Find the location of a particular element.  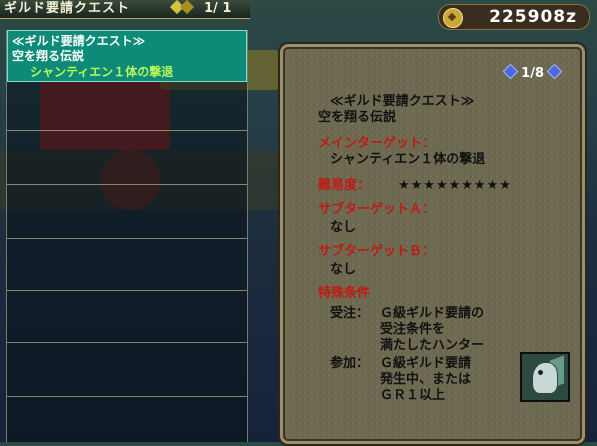

monster-eye is located at coordinates (540, 372).